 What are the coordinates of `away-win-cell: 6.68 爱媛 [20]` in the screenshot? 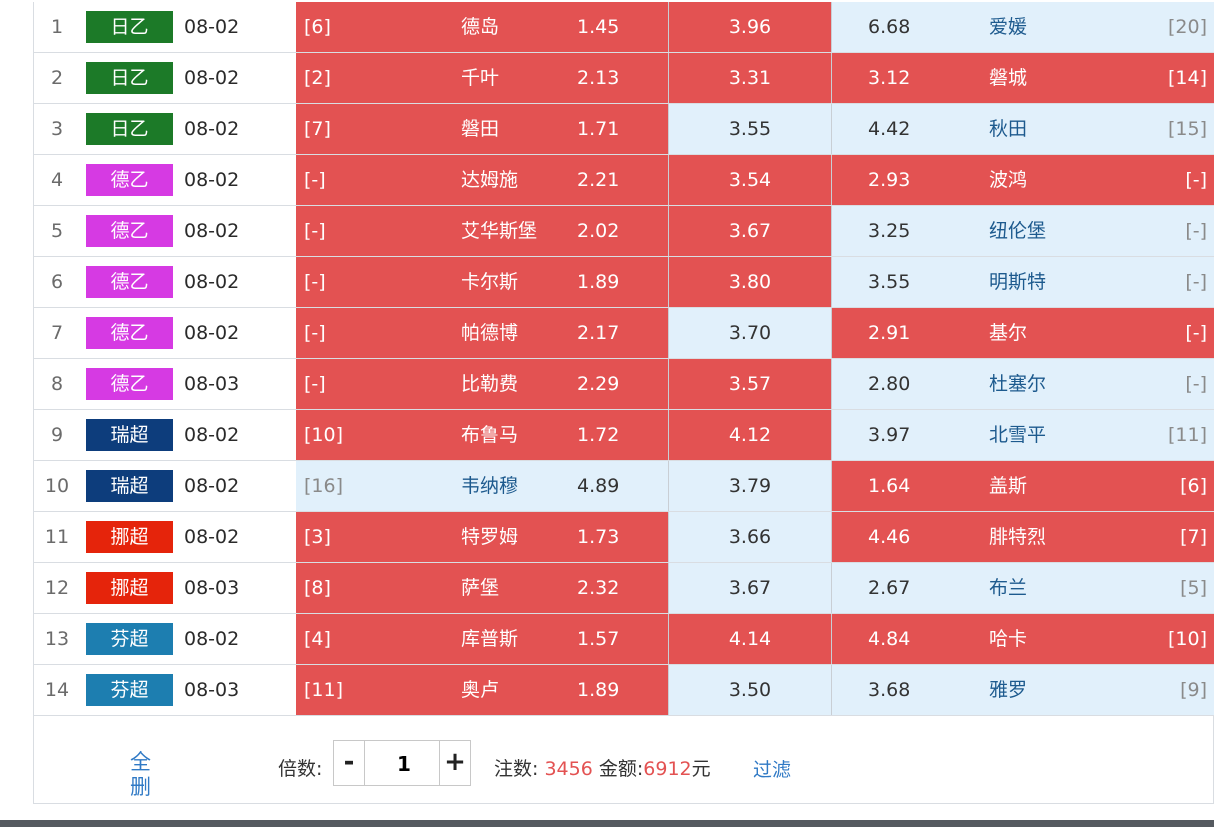 It's located at (1022, 27).